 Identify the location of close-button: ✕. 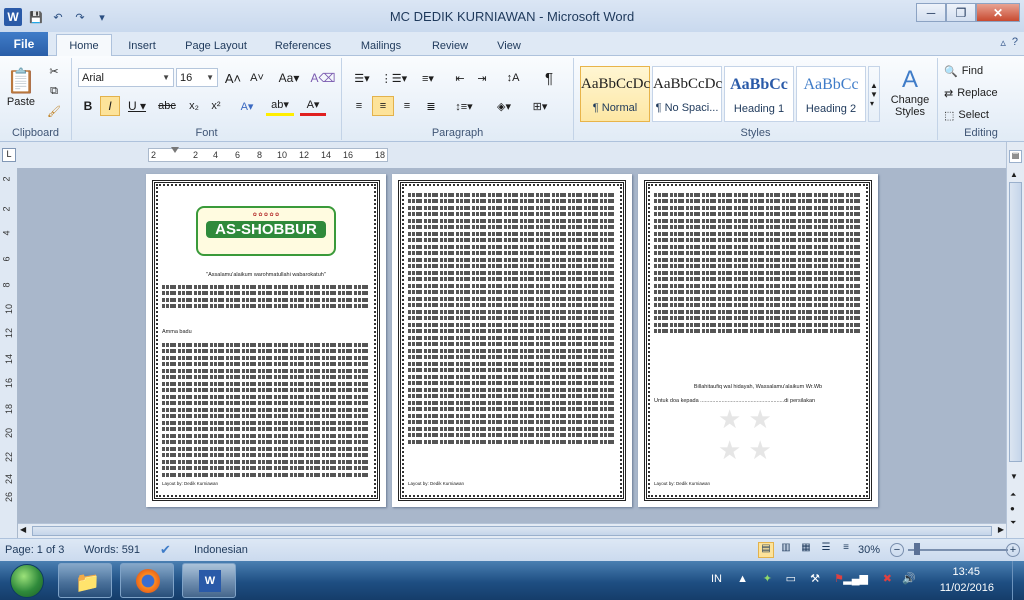
(998, 12).